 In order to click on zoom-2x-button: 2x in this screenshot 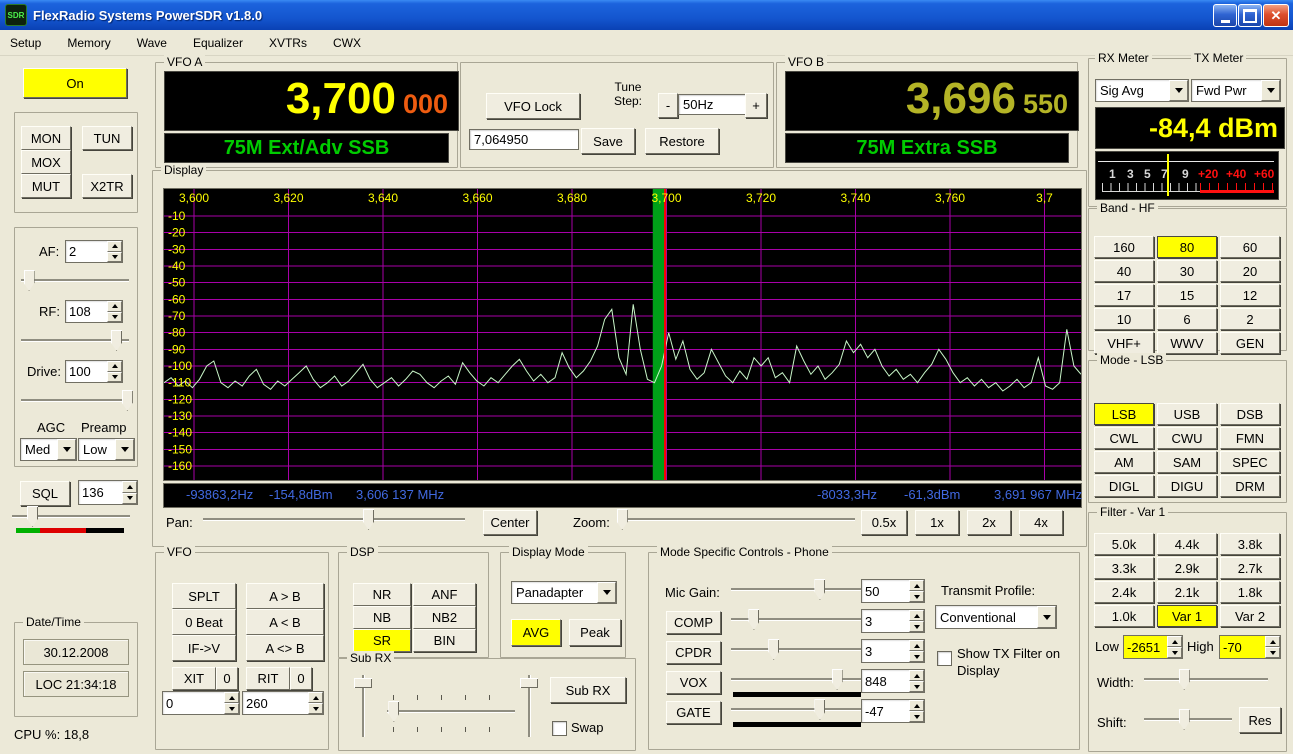, I will do `click(989, 522)`.